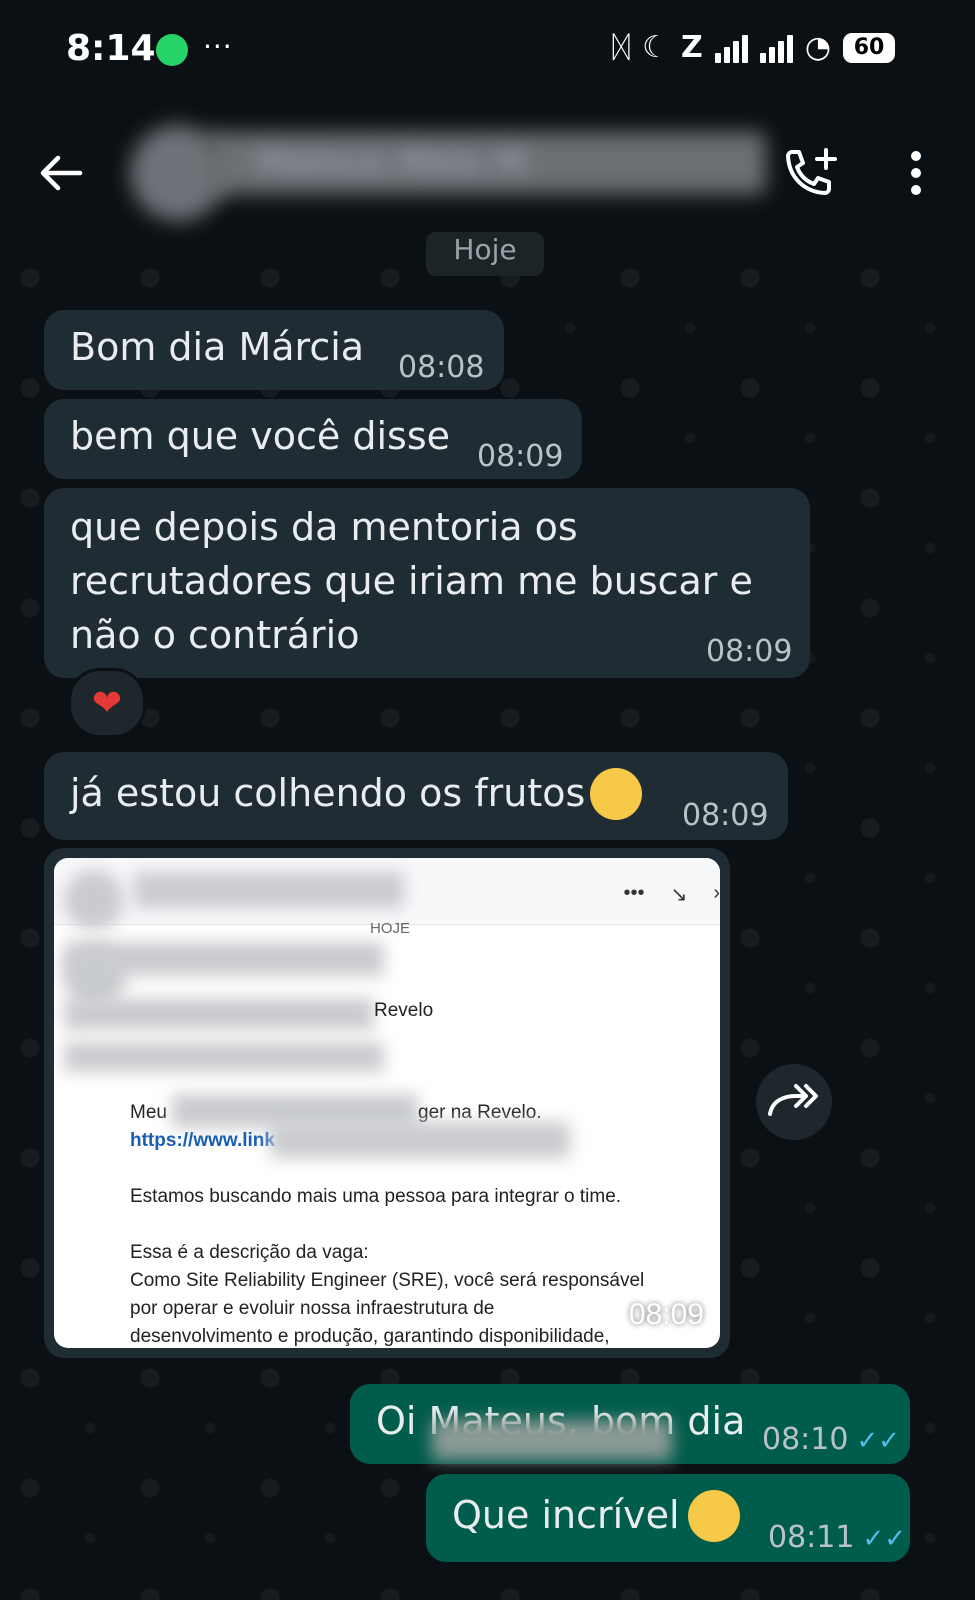 This screenshot has width=975, height=1600. I want to click on more-notifications-icon: ···, so click(218, 46).